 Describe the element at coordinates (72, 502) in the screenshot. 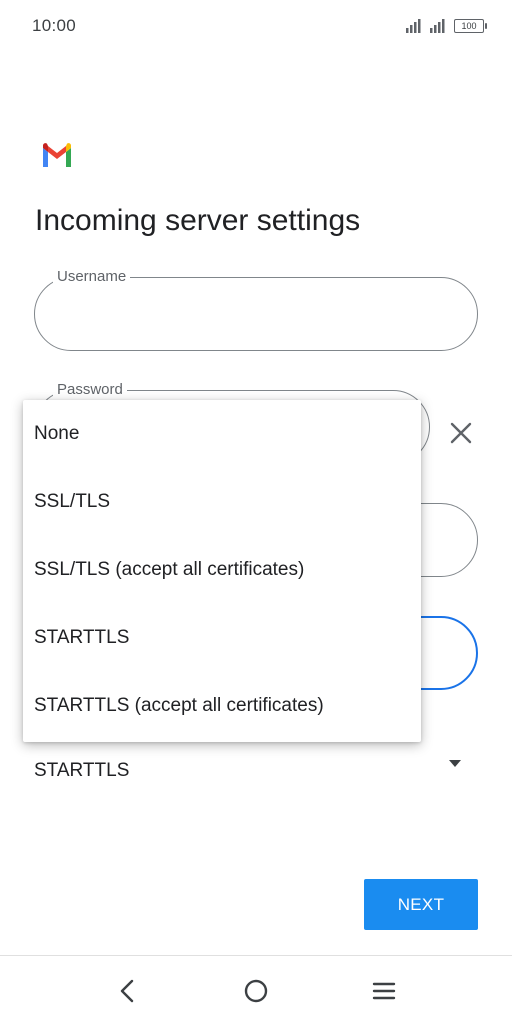

I see `menu-option-ssl-tls: SSL/TLS` at that location.